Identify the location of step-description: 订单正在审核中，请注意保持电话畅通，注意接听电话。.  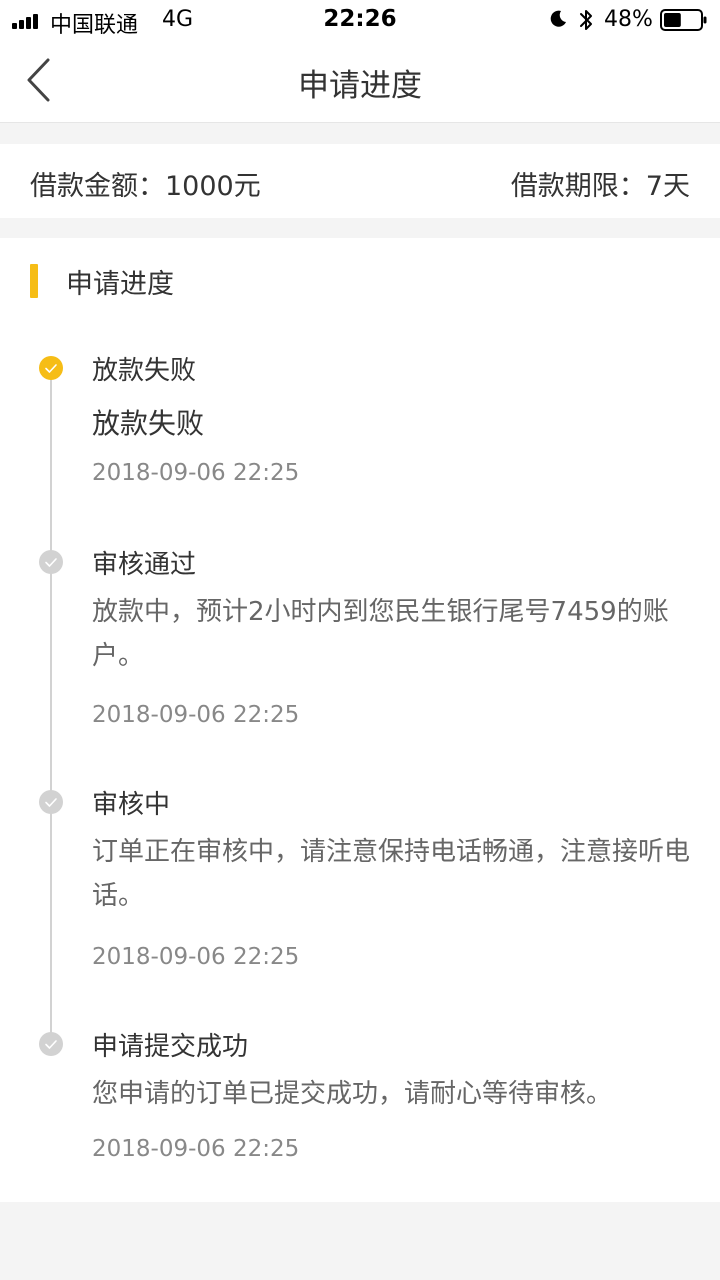
(391, 874).